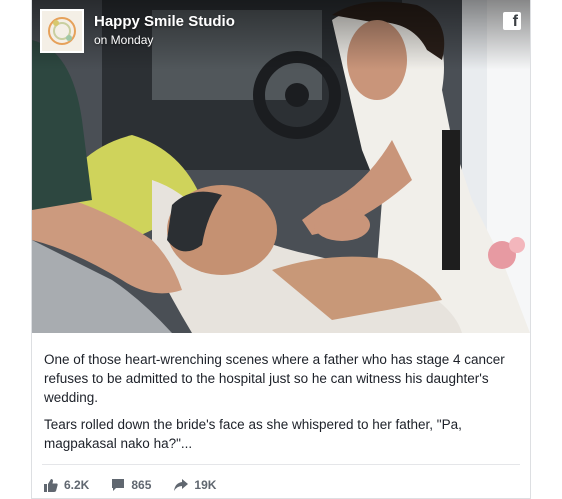 The height and width of the screenshot is (499, 562). What do you see at coordinates (181, 485) in the screenshot?
I see `share-arrow-icon` at bounding box center [181, 485].